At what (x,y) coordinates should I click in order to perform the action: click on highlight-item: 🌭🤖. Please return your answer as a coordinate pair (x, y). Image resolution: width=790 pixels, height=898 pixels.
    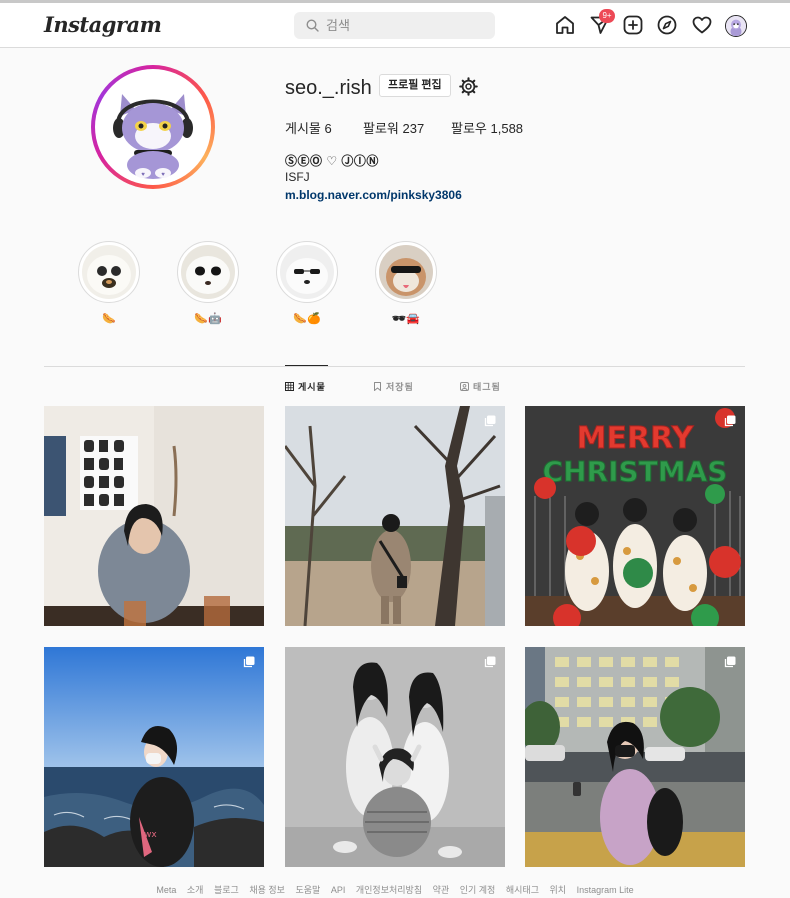
    Looking at the image, I should click on (208, 283).